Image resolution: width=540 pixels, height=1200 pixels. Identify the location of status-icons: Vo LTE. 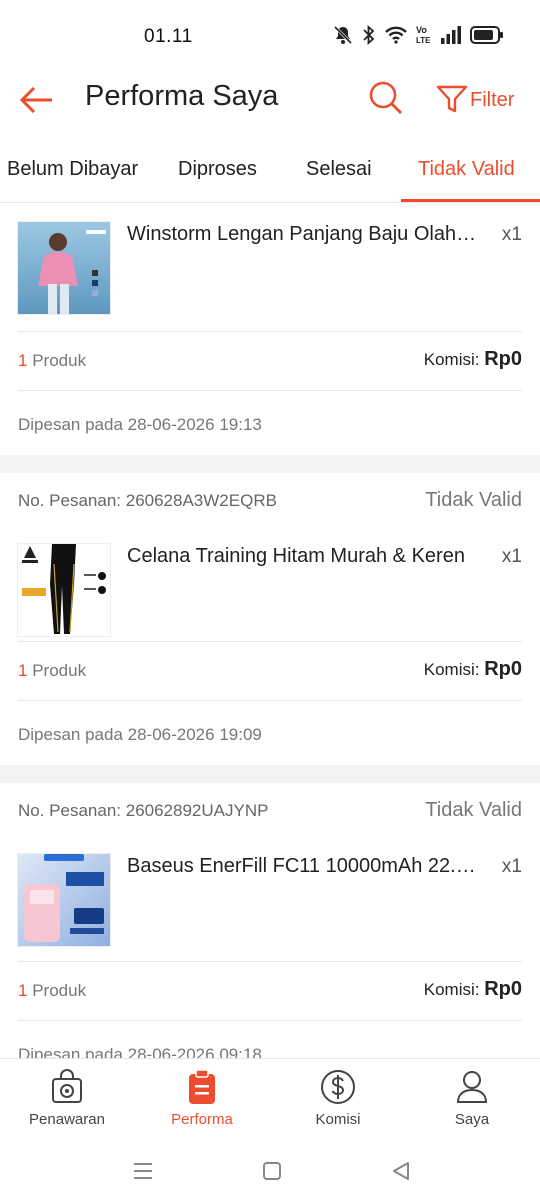
(418, 35).